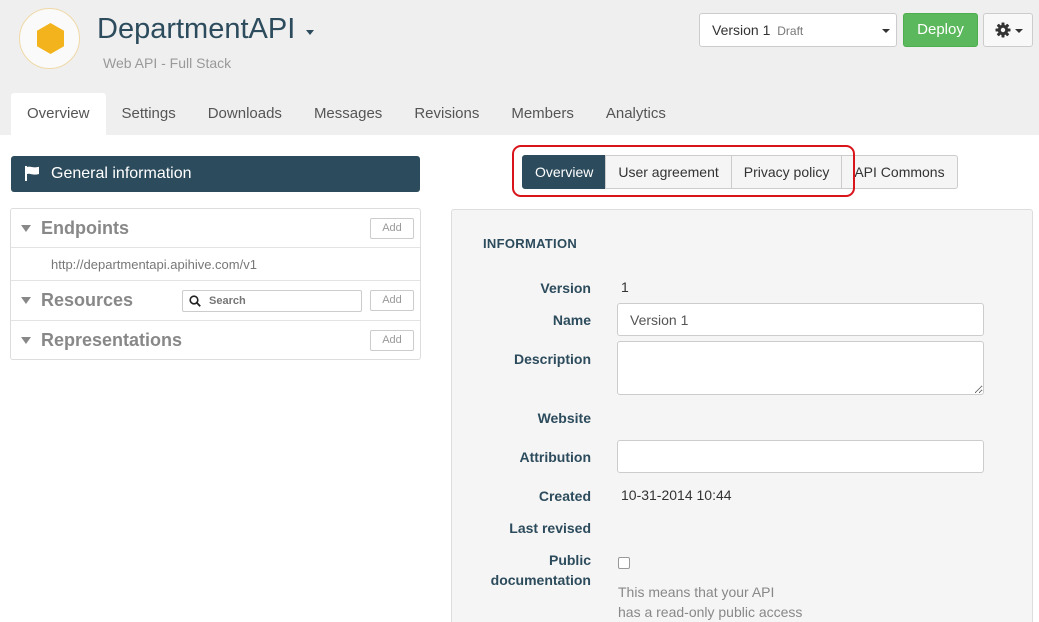  I want to click on endpoints-section-header: Endpoints Add, so click(215, 228).